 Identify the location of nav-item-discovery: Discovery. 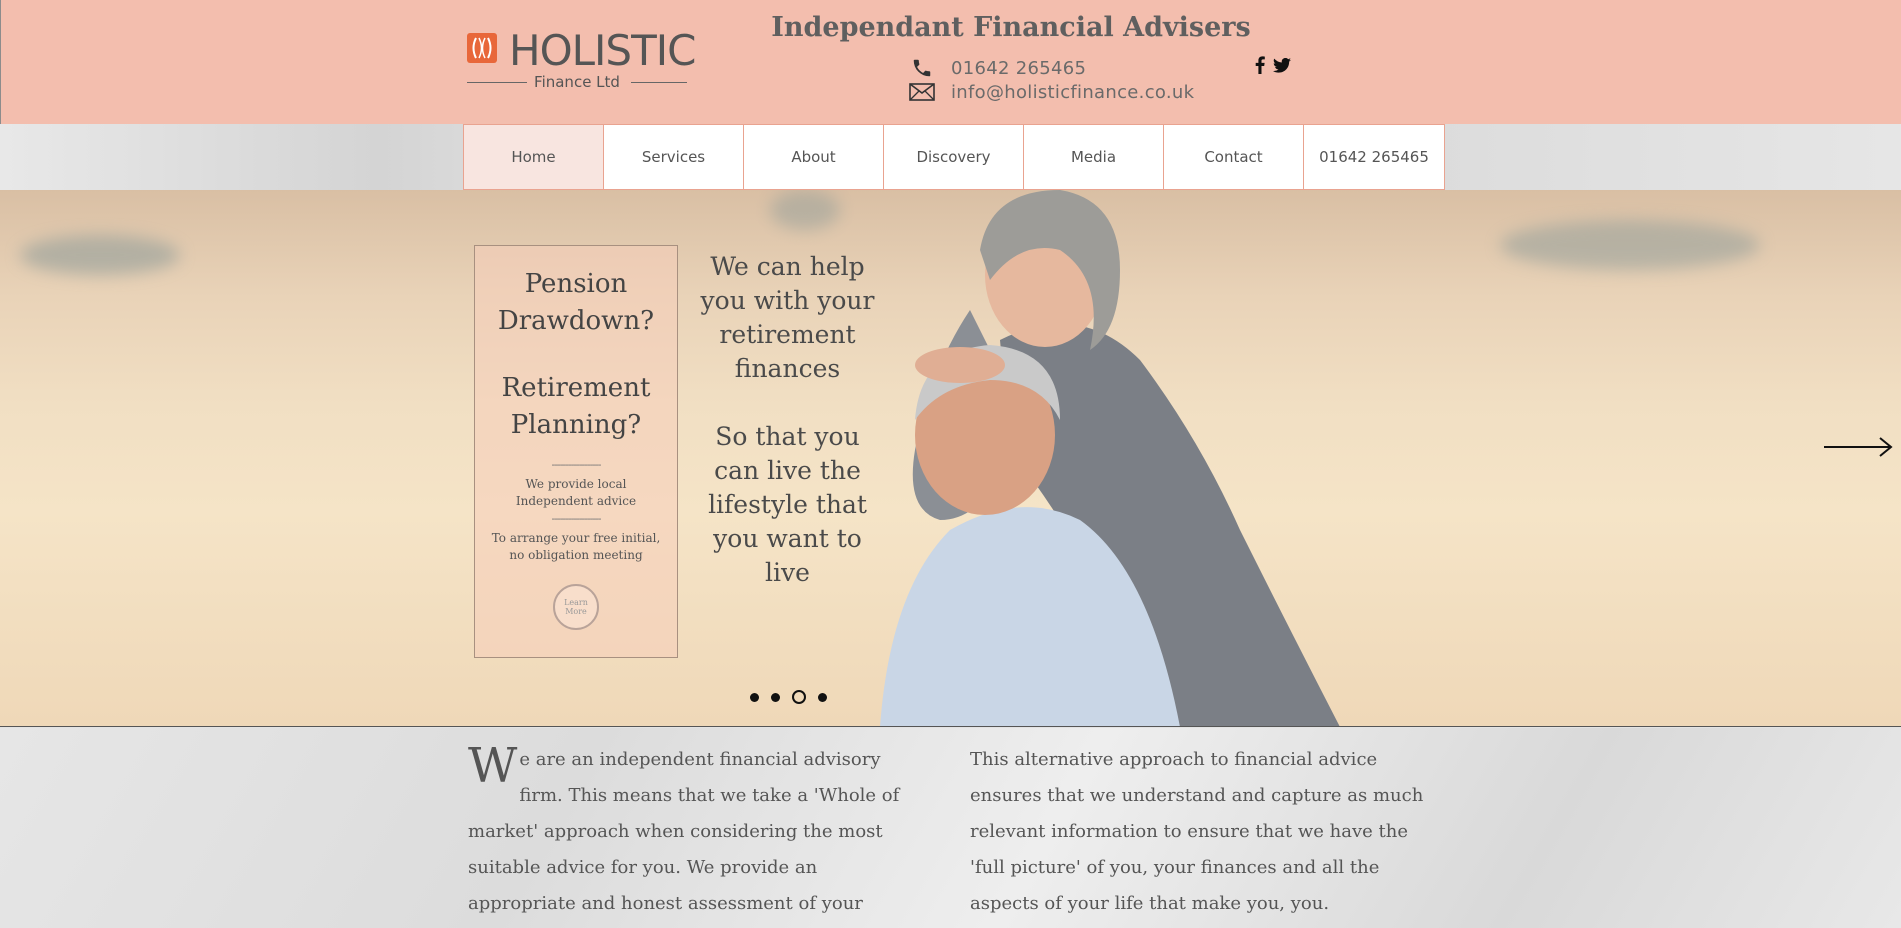
(954, 157).